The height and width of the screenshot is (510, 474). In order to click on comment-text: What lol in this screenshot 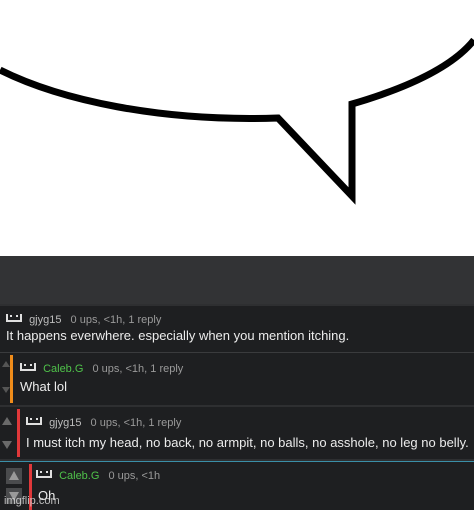, I will do `click(43, 386)`.